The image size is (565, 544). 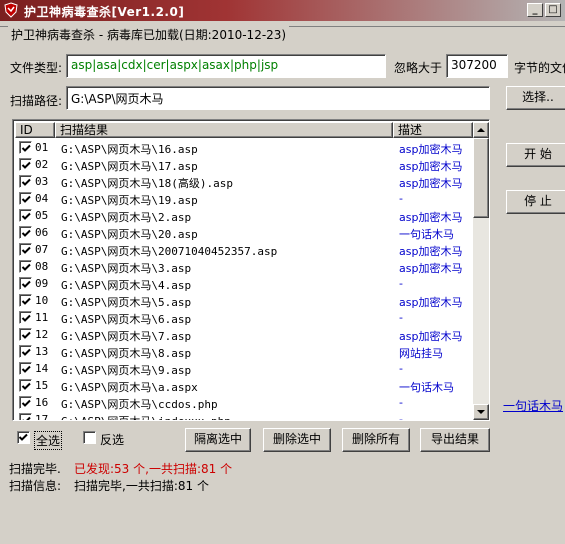 What do you see at coordinates (481, 271) in the screenshot?
I see `vertical-scrollbar` at bounding box center [481, 271].